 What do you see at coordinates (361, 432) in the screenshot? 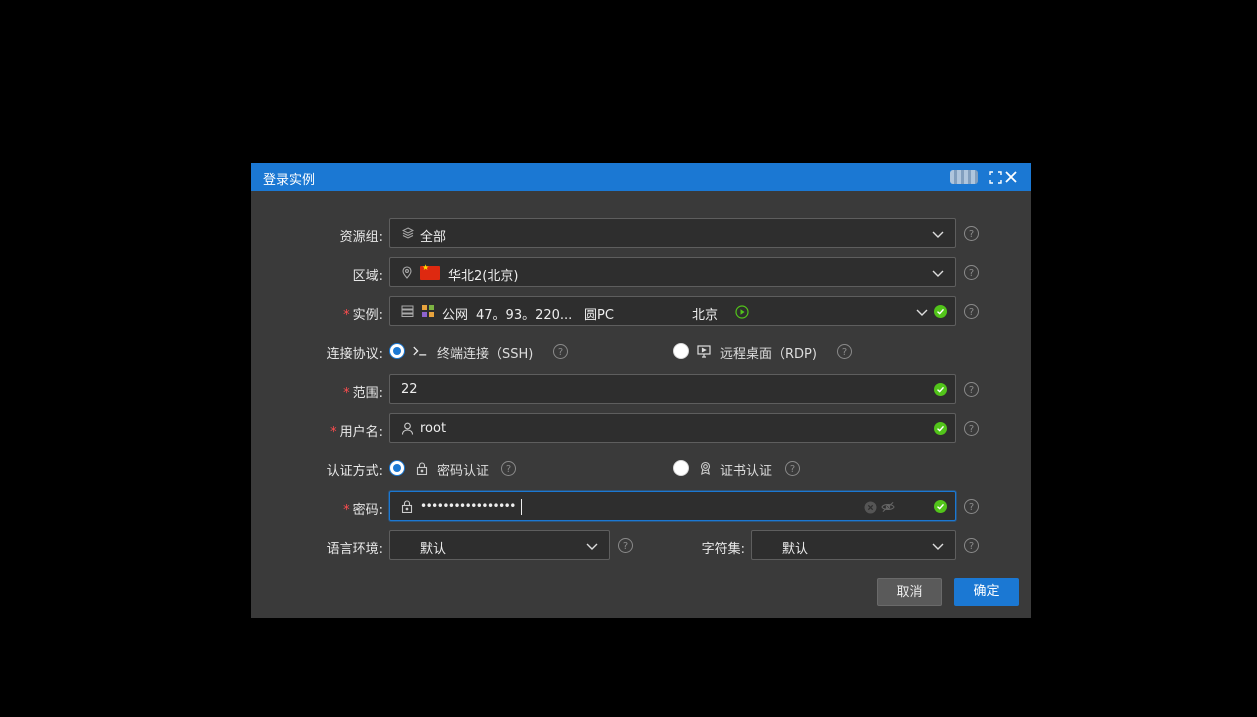
I see `username-label-text: 用户名:` at bounding box center [361, 432].